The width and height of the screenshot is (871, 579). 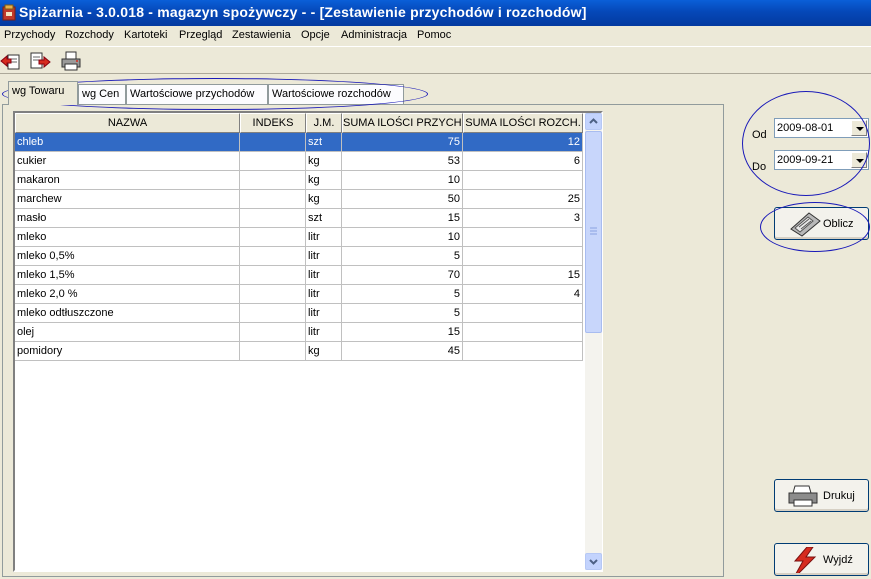 I want to click on cell-suma-przych: 45, so click(x=402, y=351).